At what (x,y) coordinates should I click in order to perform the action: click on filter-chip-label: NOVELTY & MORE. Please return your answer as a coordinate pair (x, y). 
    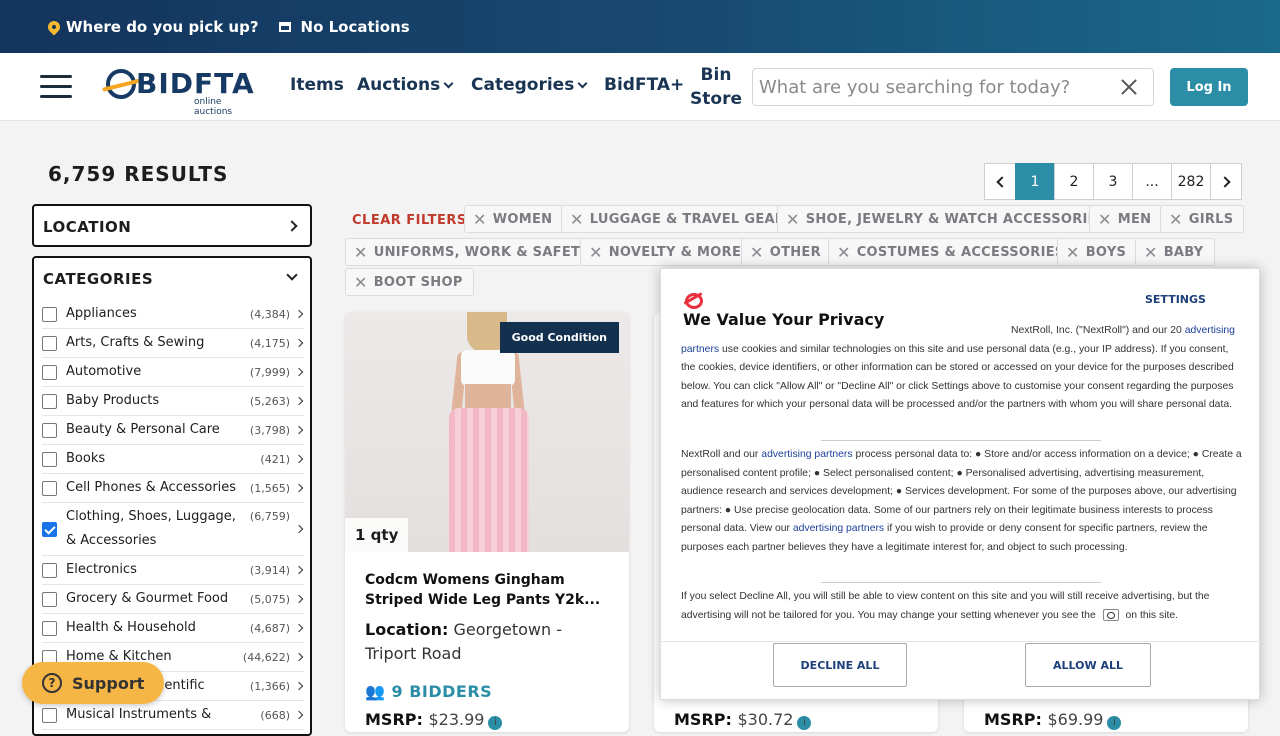
    Looking at the image, I should click on (675, 252).